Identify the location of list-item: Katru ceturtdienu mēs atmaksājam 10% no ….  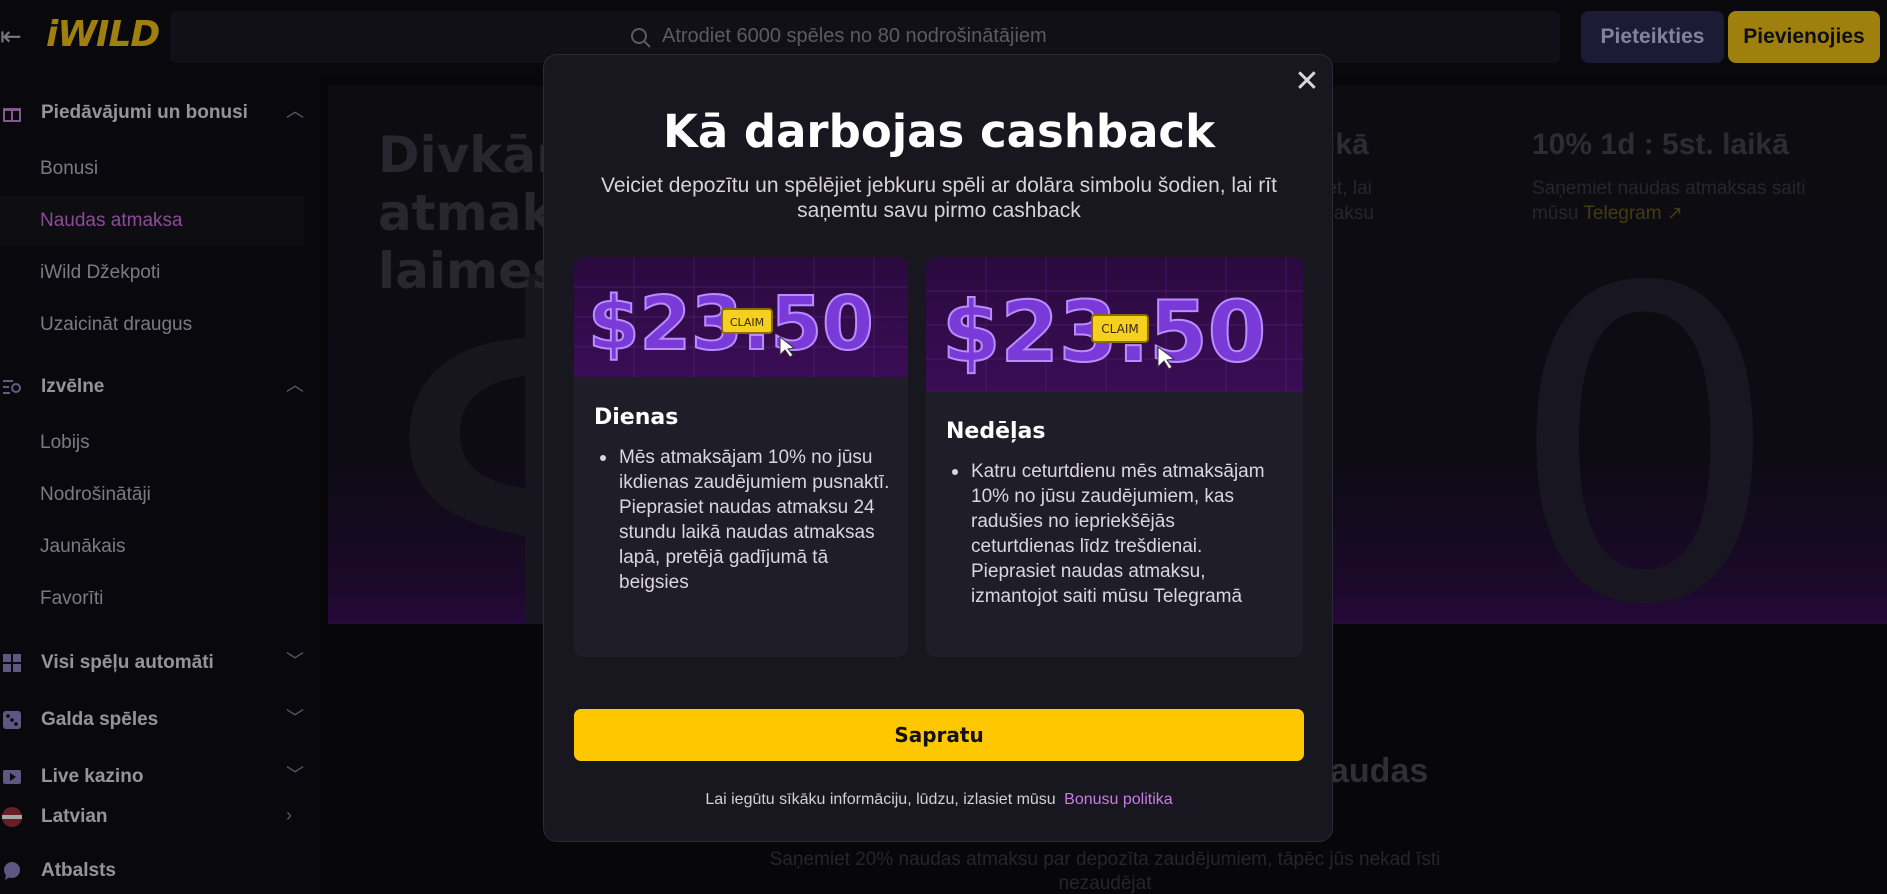
(1106, 534).